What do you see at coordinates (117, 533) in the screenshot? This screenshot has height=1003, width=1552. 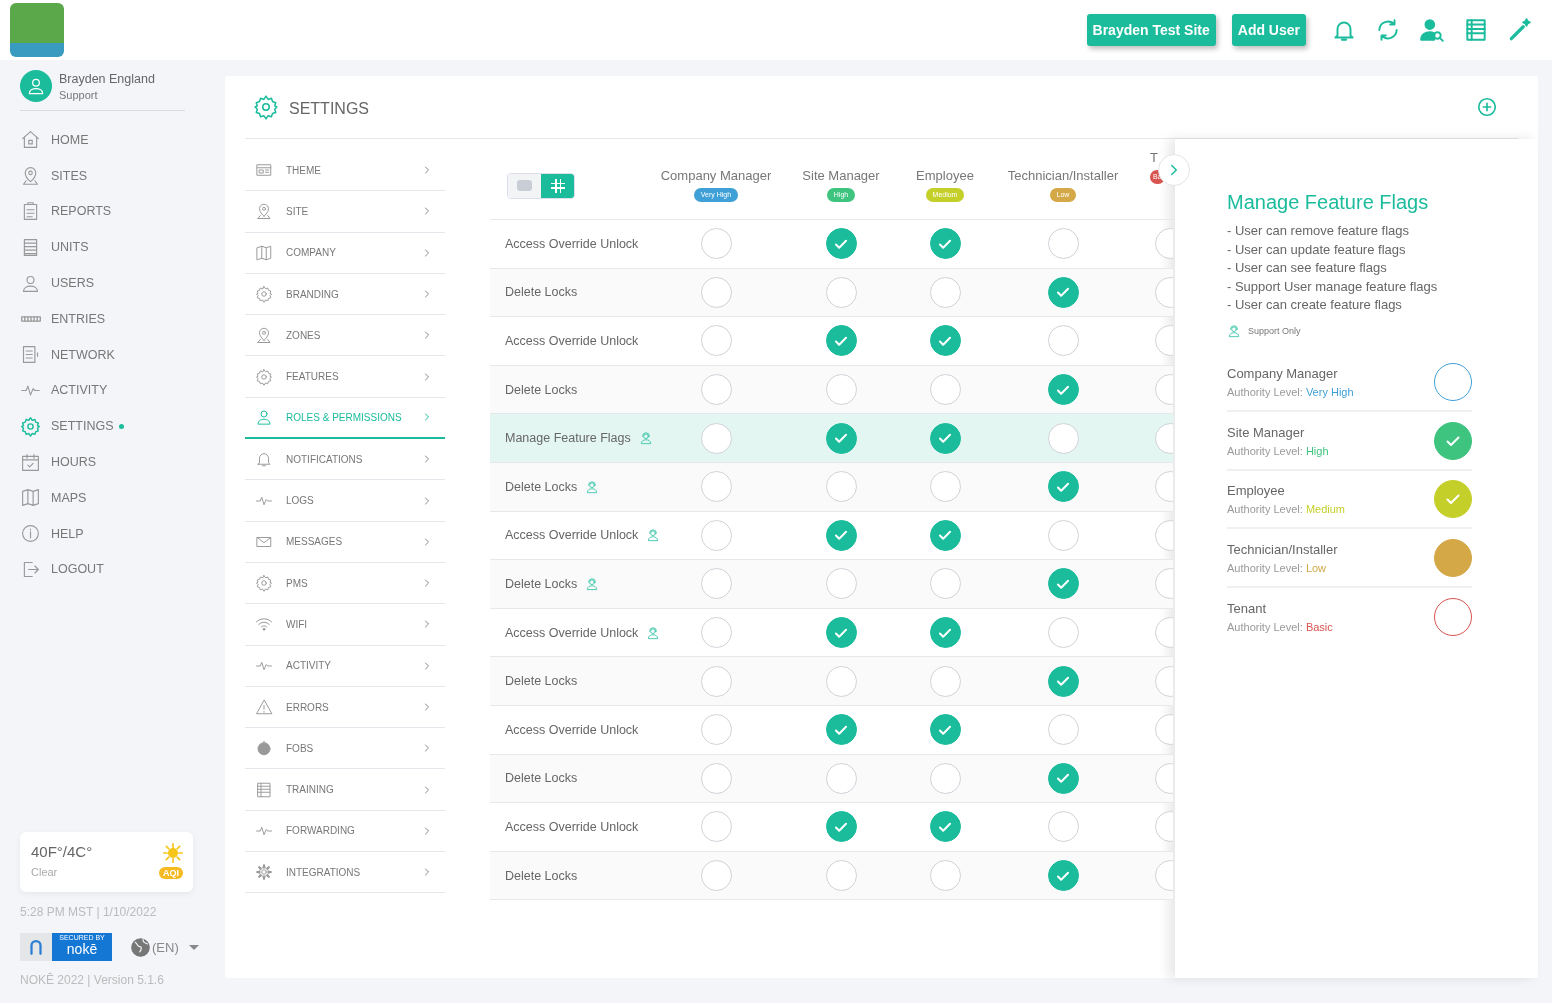 I see `nav-item: HELP` at bounding box center [117, 533].